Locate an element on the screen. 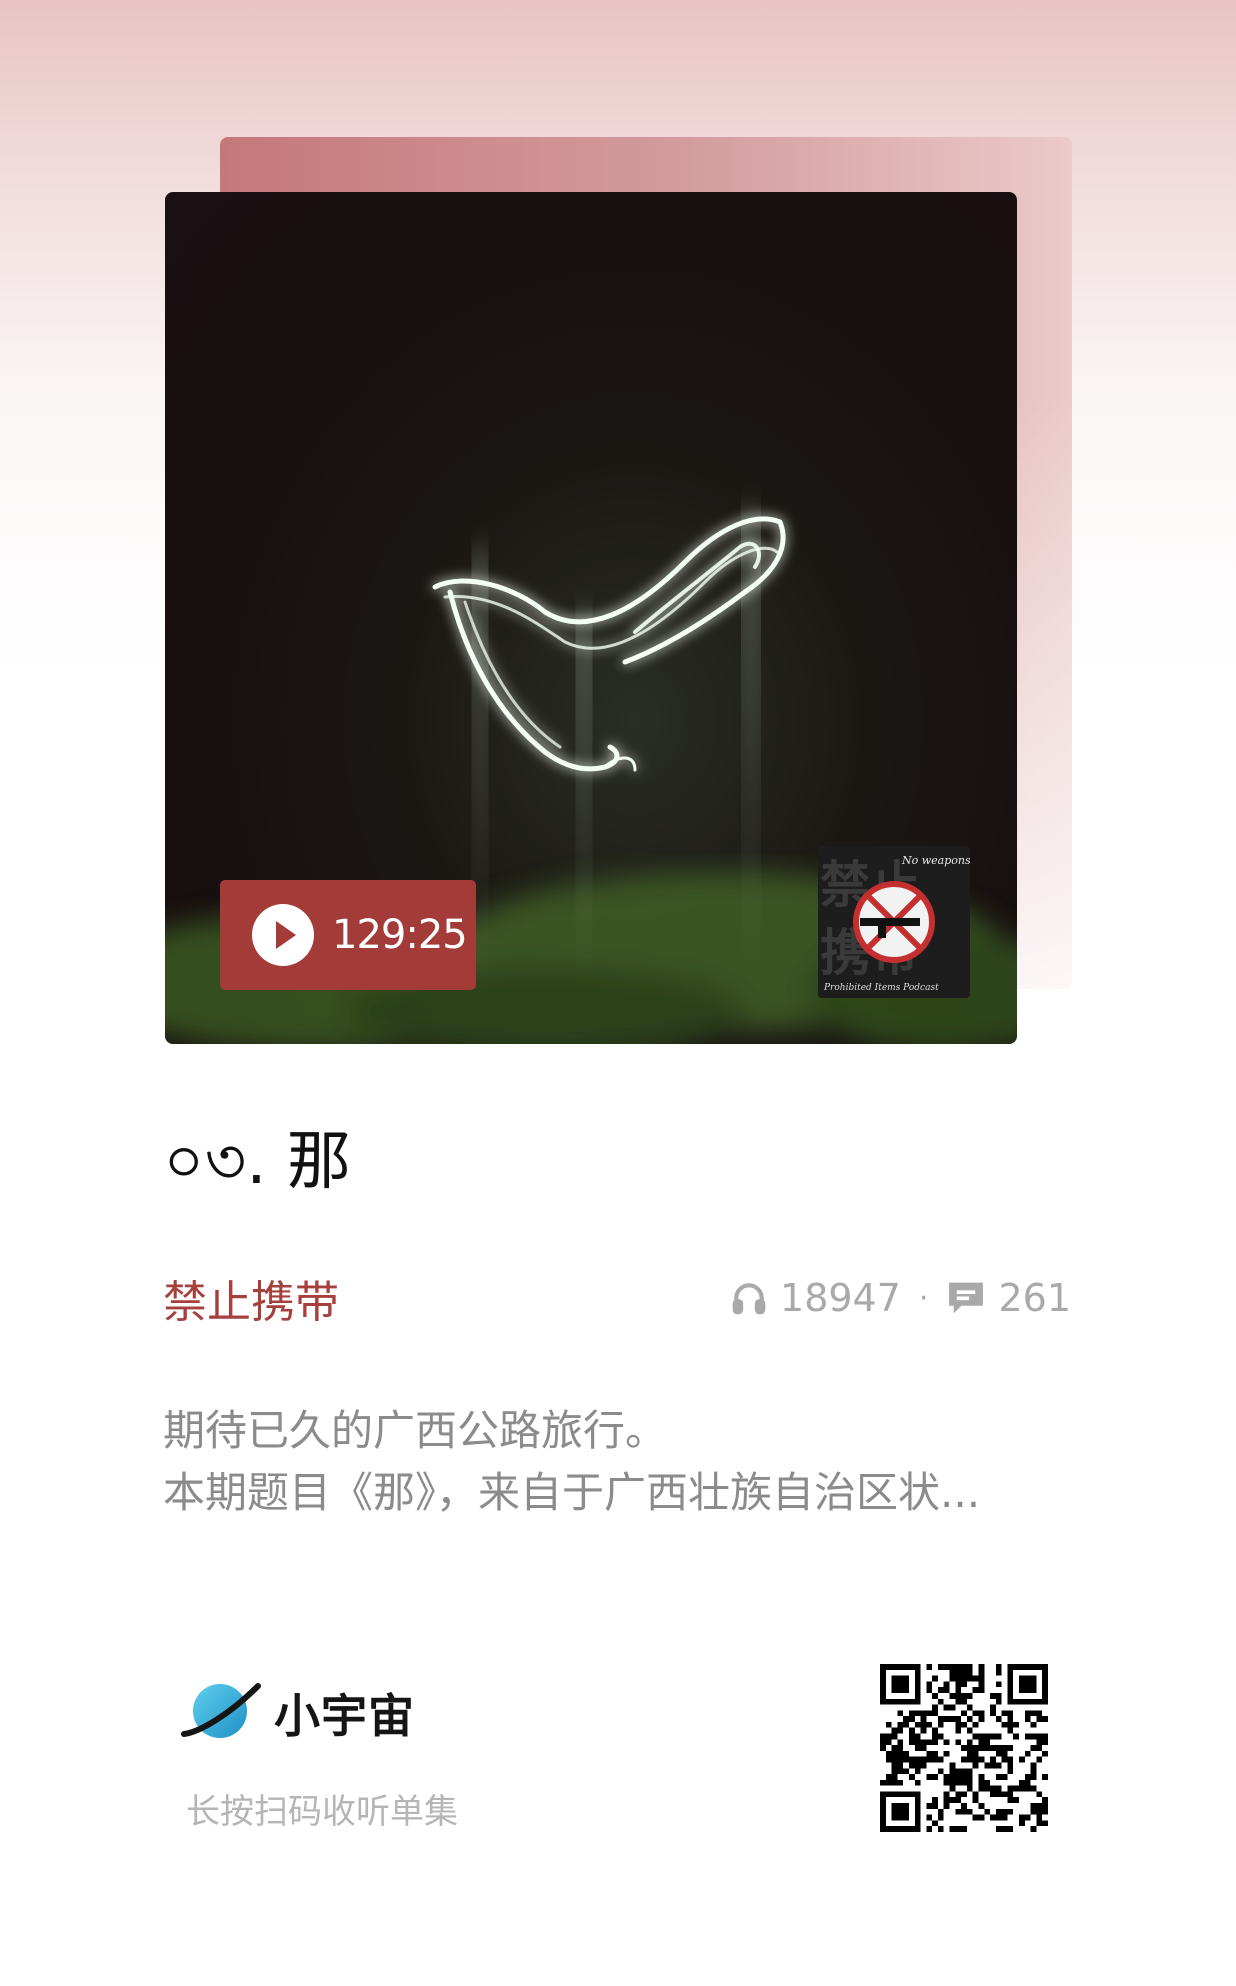 This screenshot has width=1236, height=1986. brand-name: 小宇宙 is located at coordinates (344, 1716).